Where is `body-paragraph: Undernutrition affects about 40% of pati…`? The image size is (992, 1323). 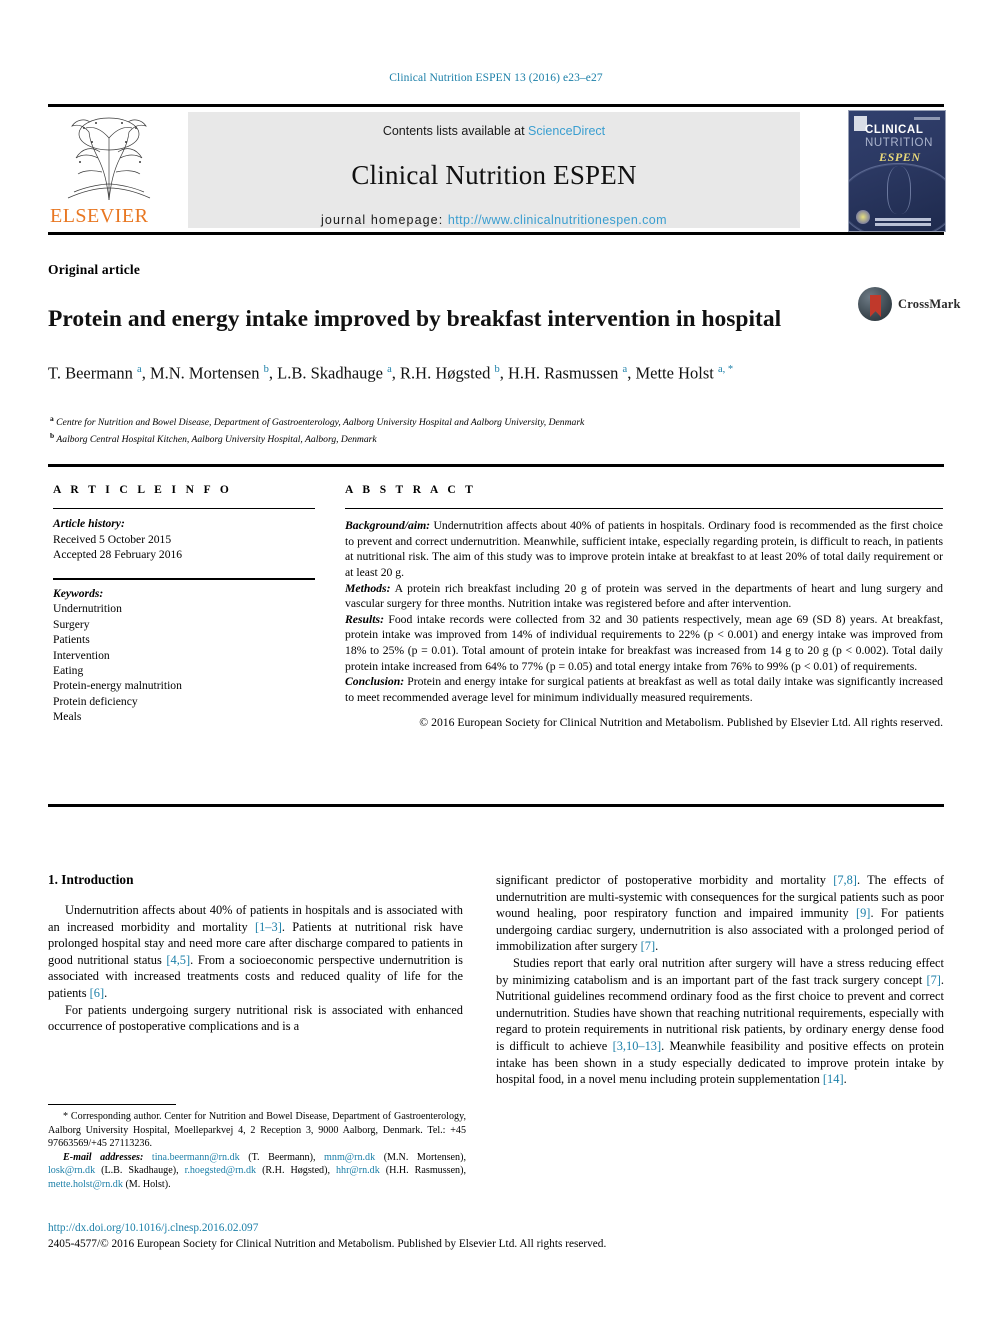 body-paragraph: Undernutrition affects about 40% of pati… is located at coordinates (255, 952).